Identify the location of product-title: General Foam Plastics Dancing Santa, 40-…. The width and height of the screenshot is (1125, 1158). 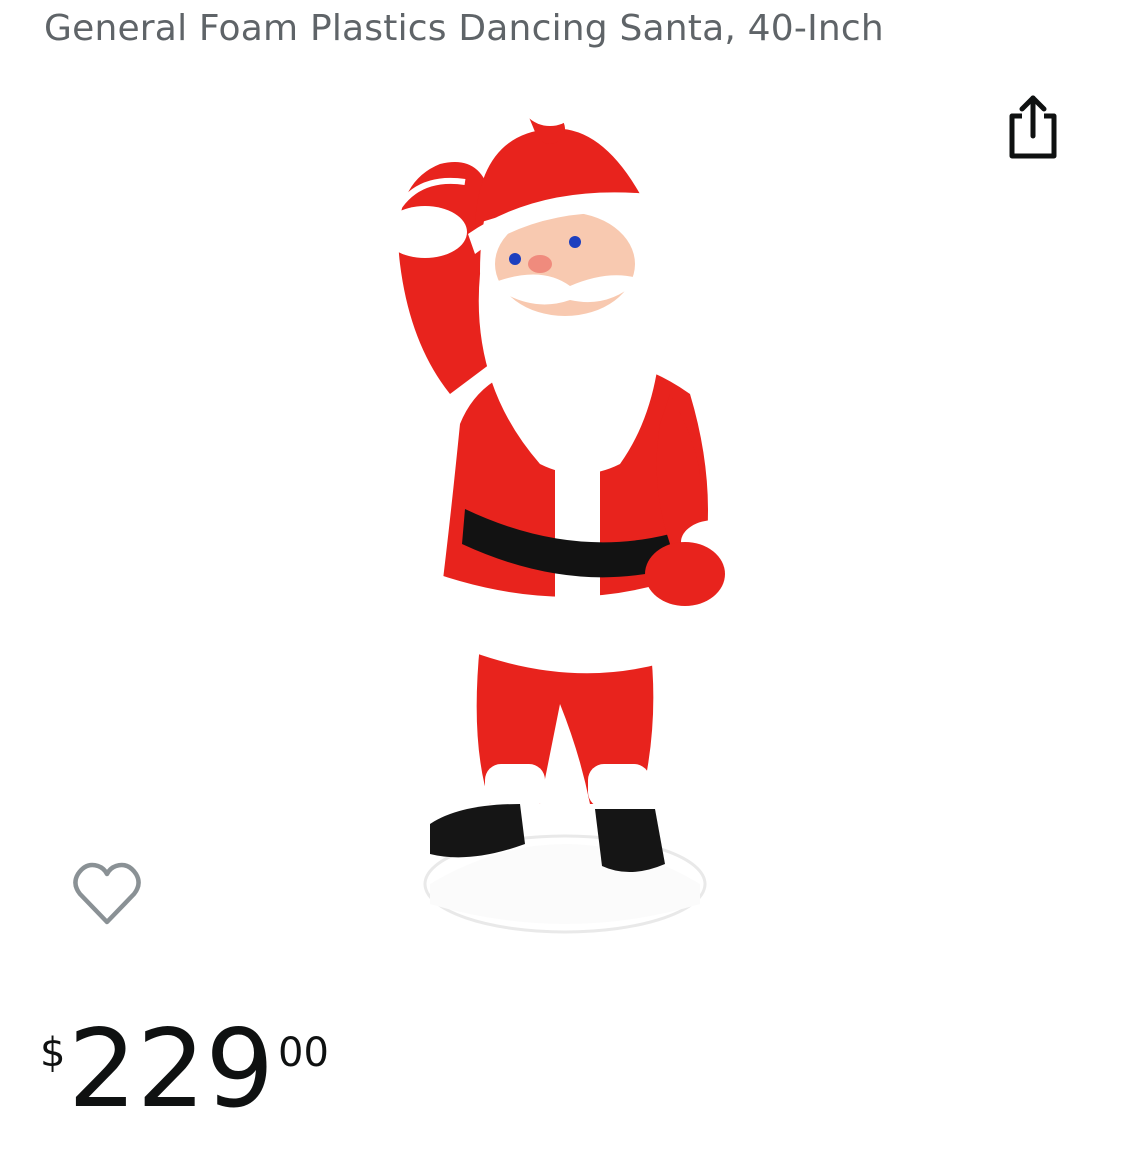
(464, 28).